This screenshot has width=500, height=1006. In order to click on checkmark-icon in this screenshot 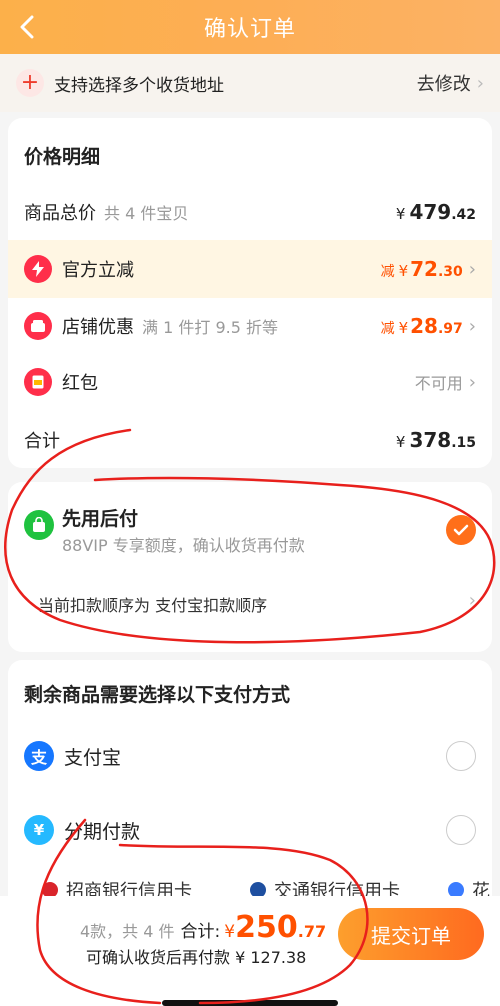, I will do `click(461, 530)`.